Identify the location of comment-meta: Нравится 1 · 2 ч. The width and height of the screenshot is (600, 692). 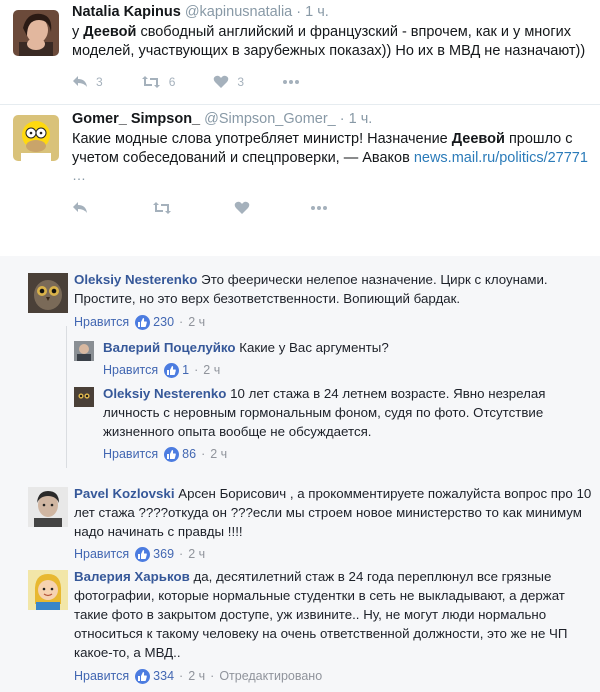
(161, 370).